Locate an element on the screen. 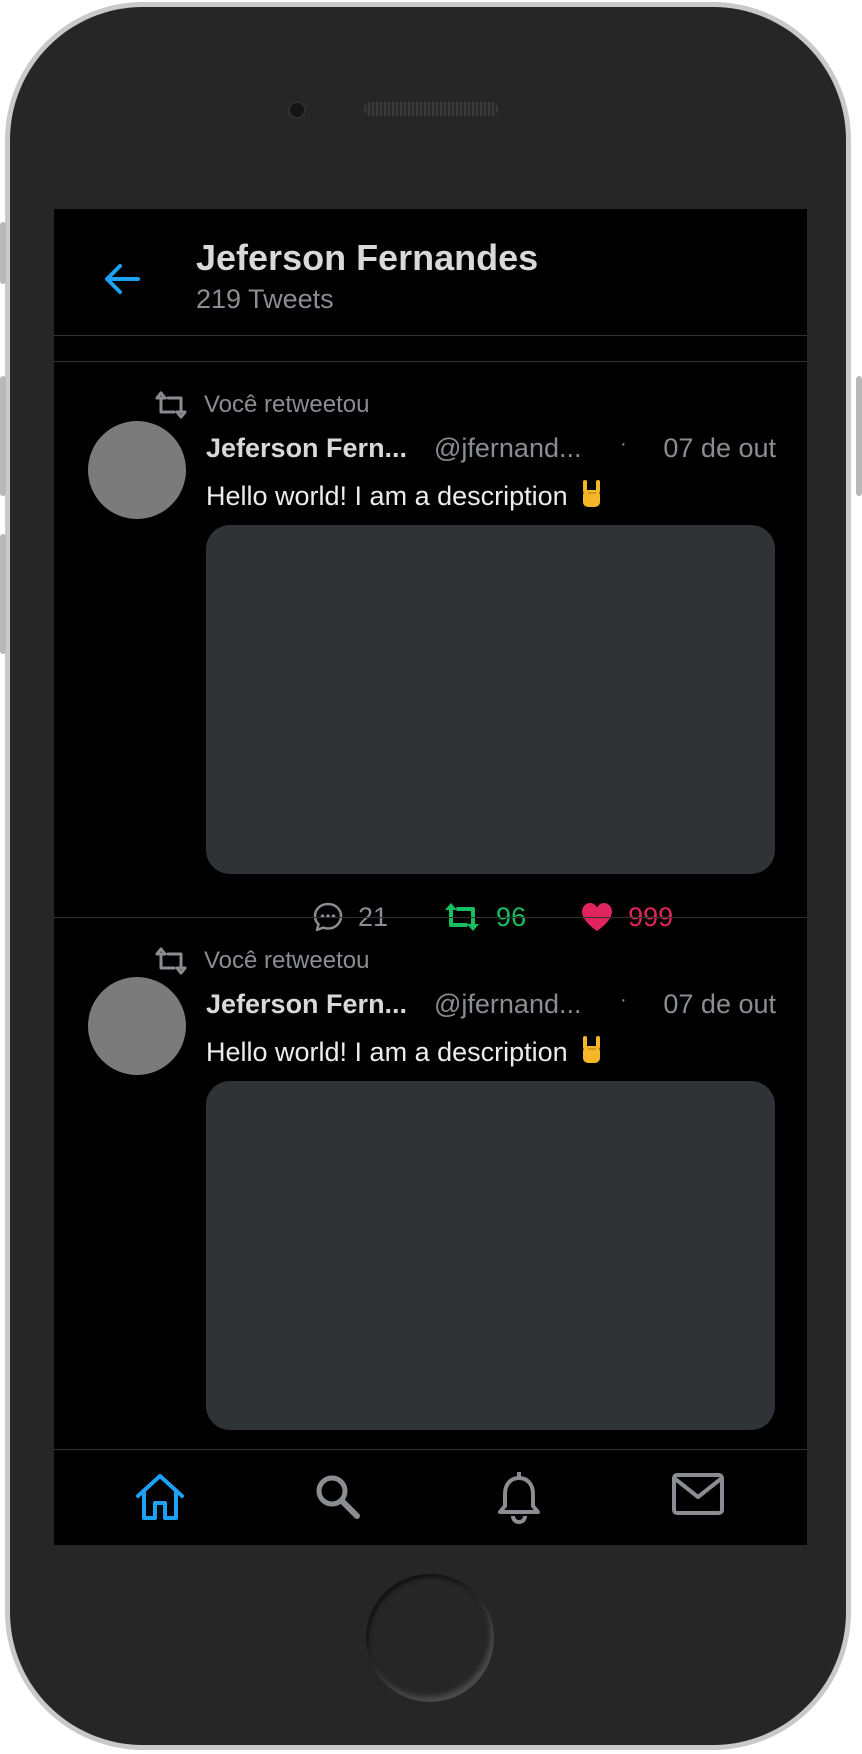 The width and height of the screenshot is (862, 1754). tab-messages is located at coordinates (700, 1498).